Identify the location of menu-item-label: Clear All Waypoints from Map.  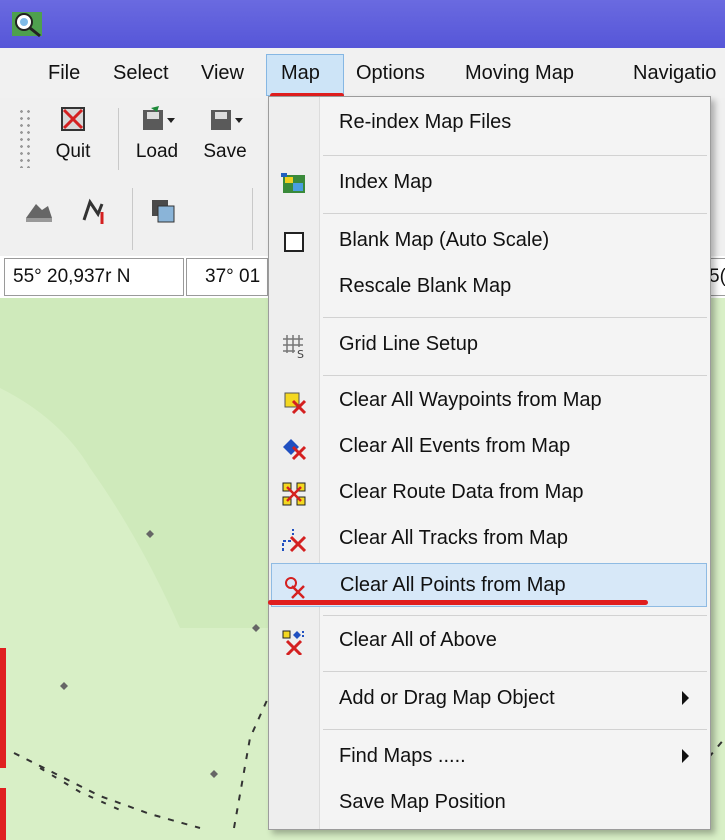
(470, 400).